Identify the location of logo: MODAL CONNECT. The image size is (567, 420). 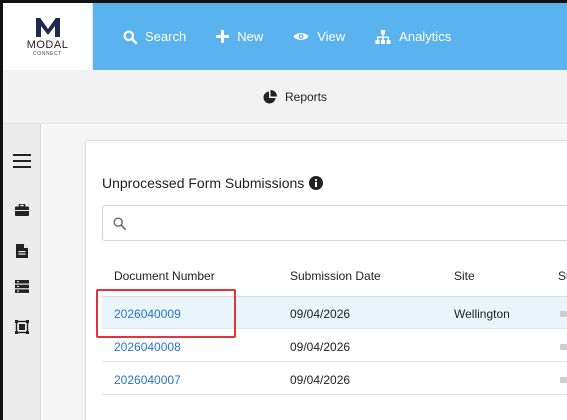
(48, 36).